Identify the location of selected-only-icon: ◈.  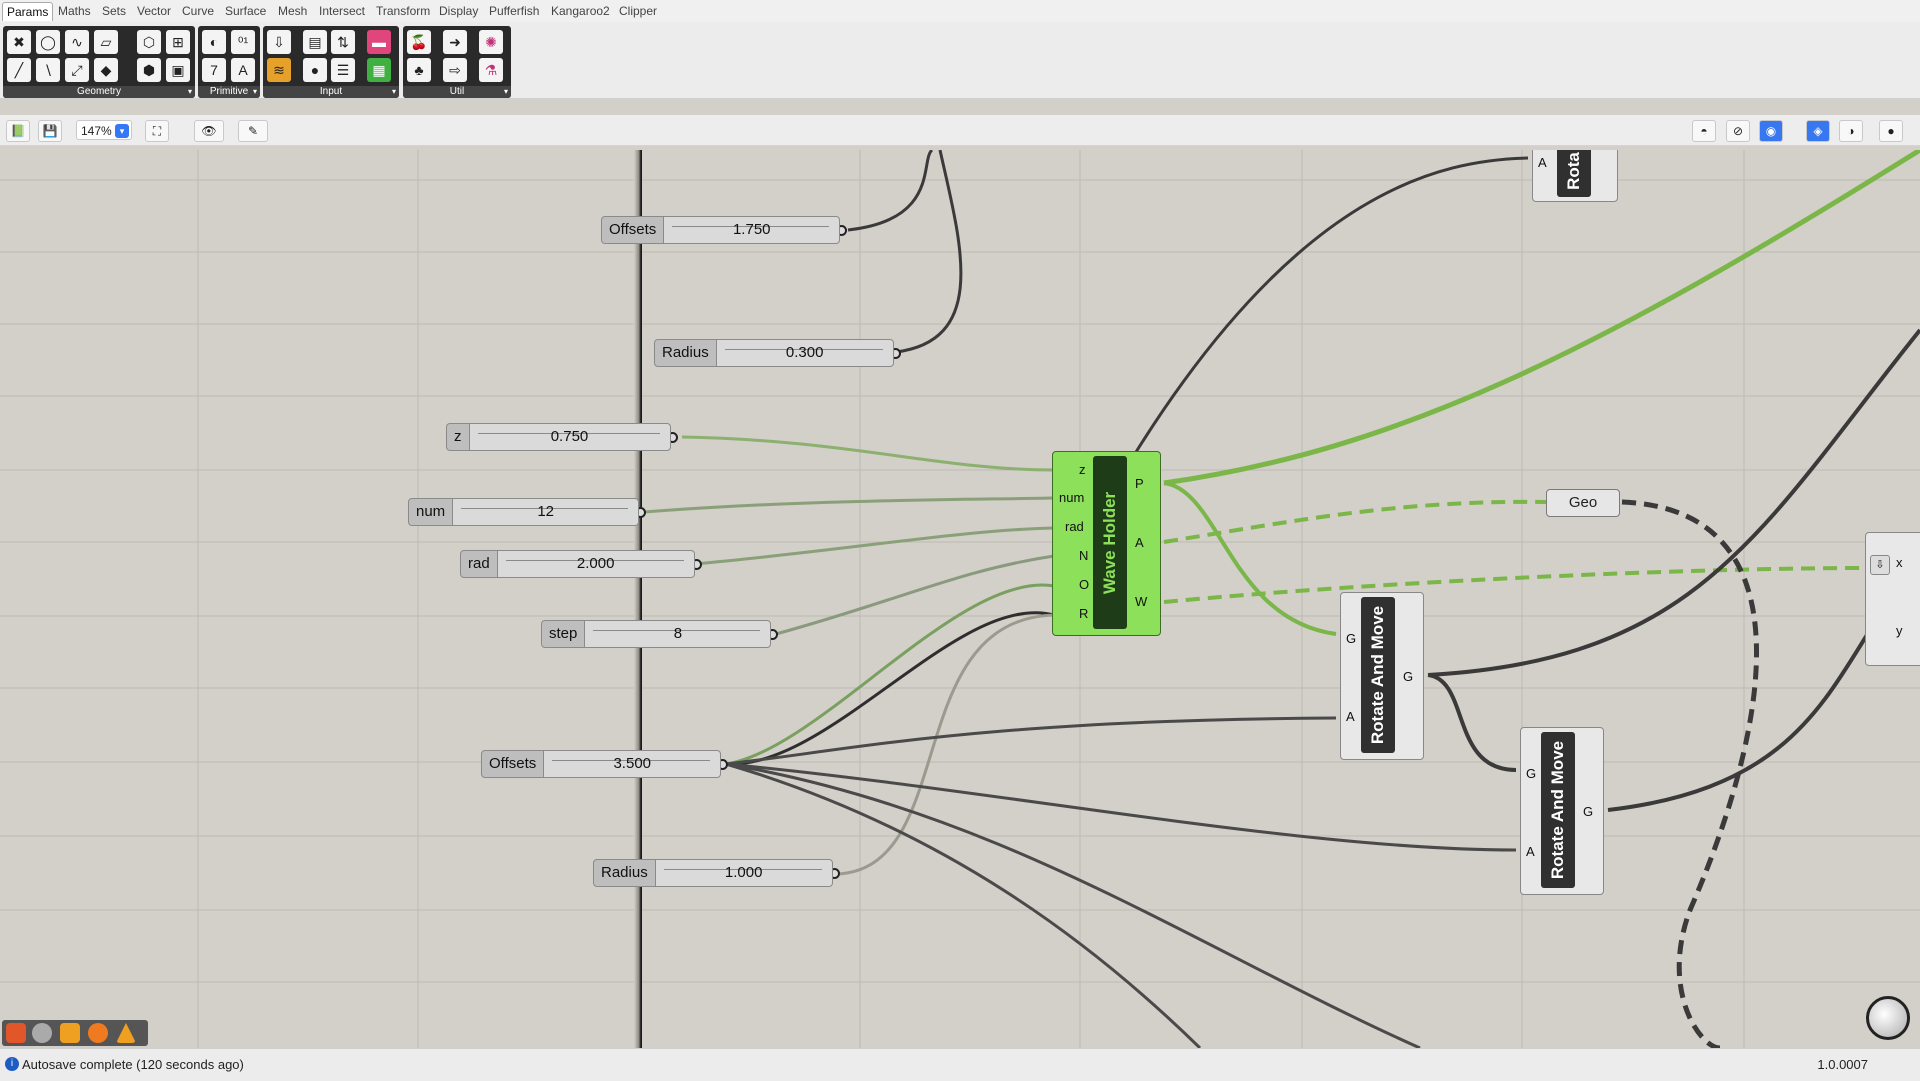
(1818, 131).